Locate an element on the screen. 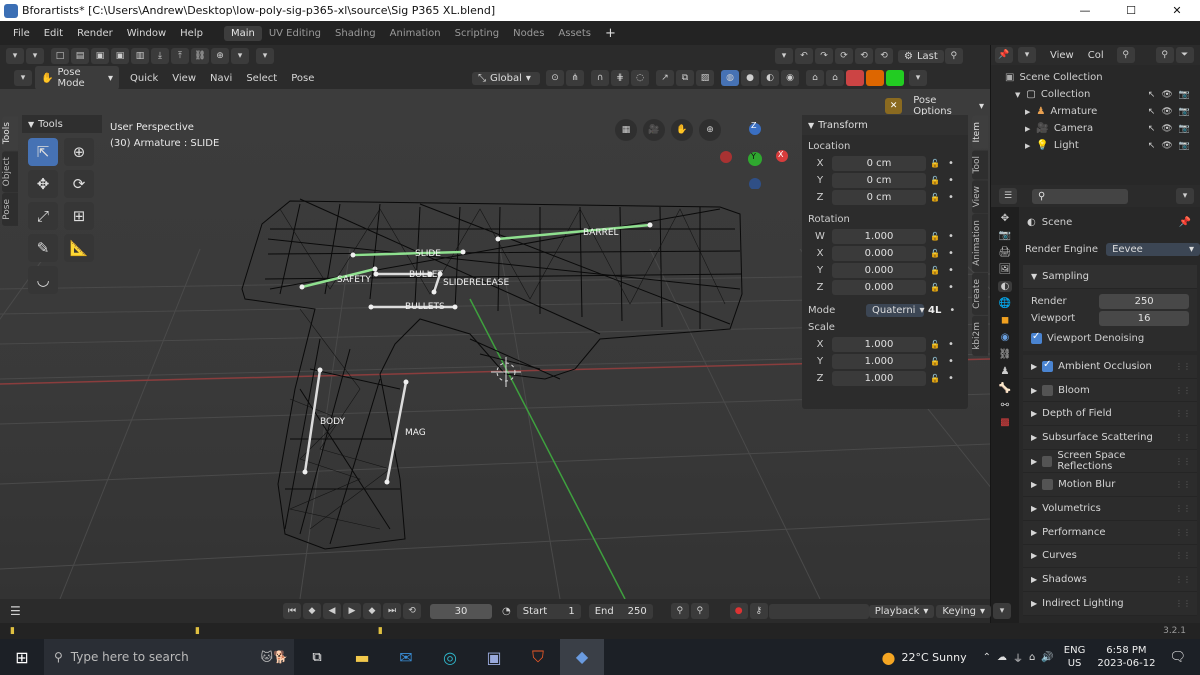 The width and height of the screenshot is (1200, 675). record-icon: ● is located at coordinates (738, 611).